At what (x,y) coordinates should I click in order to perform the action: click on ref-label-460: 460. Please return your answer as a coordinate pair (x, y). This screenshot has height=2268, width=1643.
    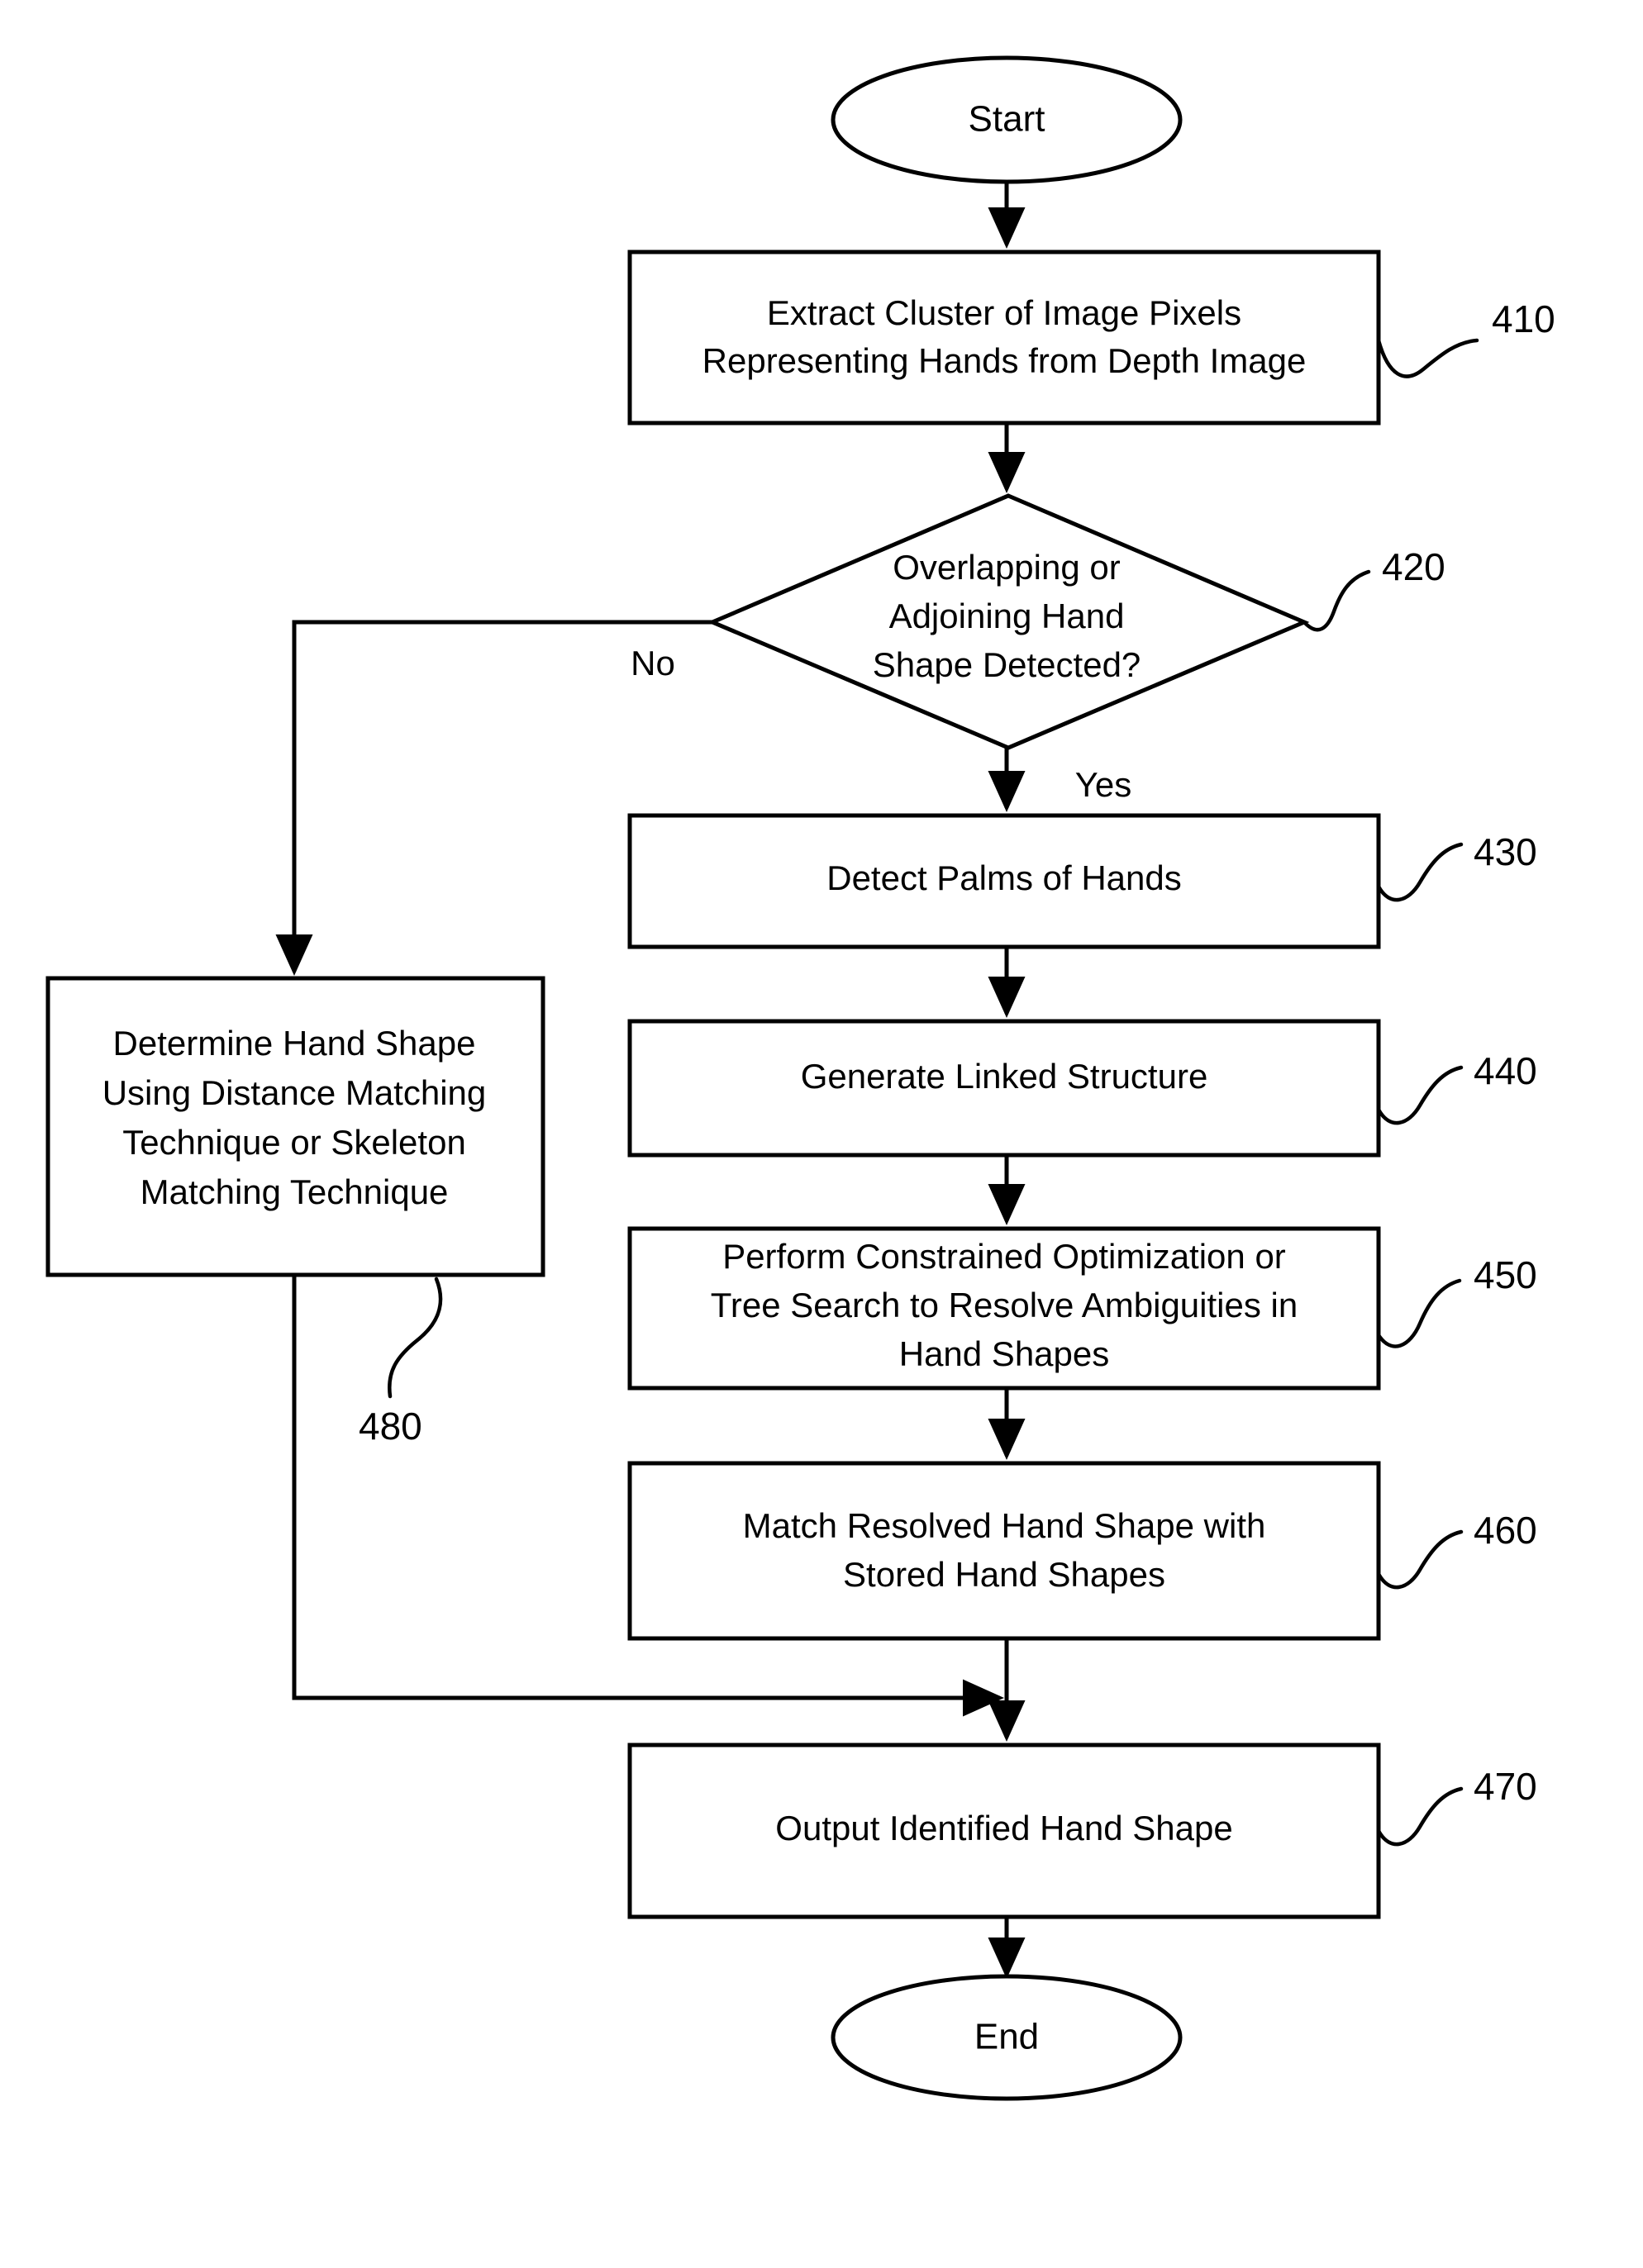
    Looking at the image, I should click on (1505, 1530).